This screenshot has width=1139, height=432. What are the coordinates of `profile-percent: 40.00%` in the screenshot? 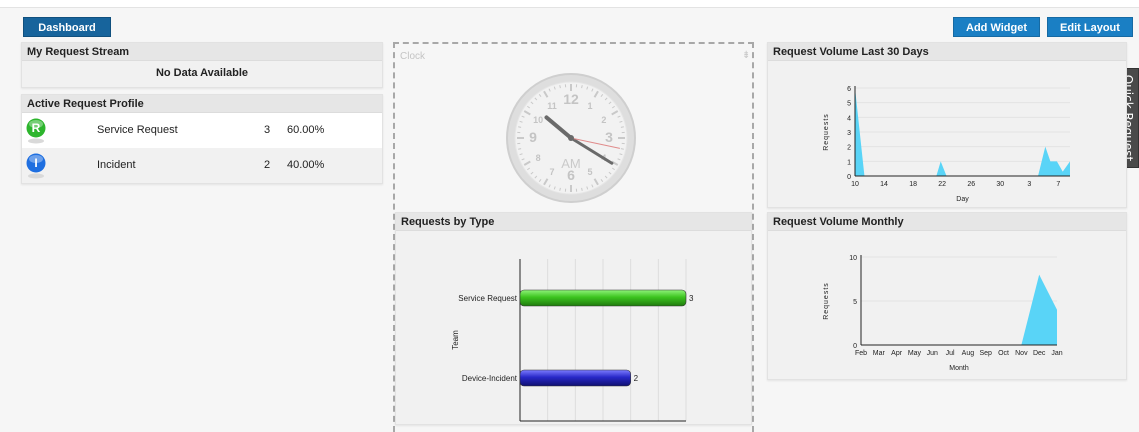 It's located at (305, 165).